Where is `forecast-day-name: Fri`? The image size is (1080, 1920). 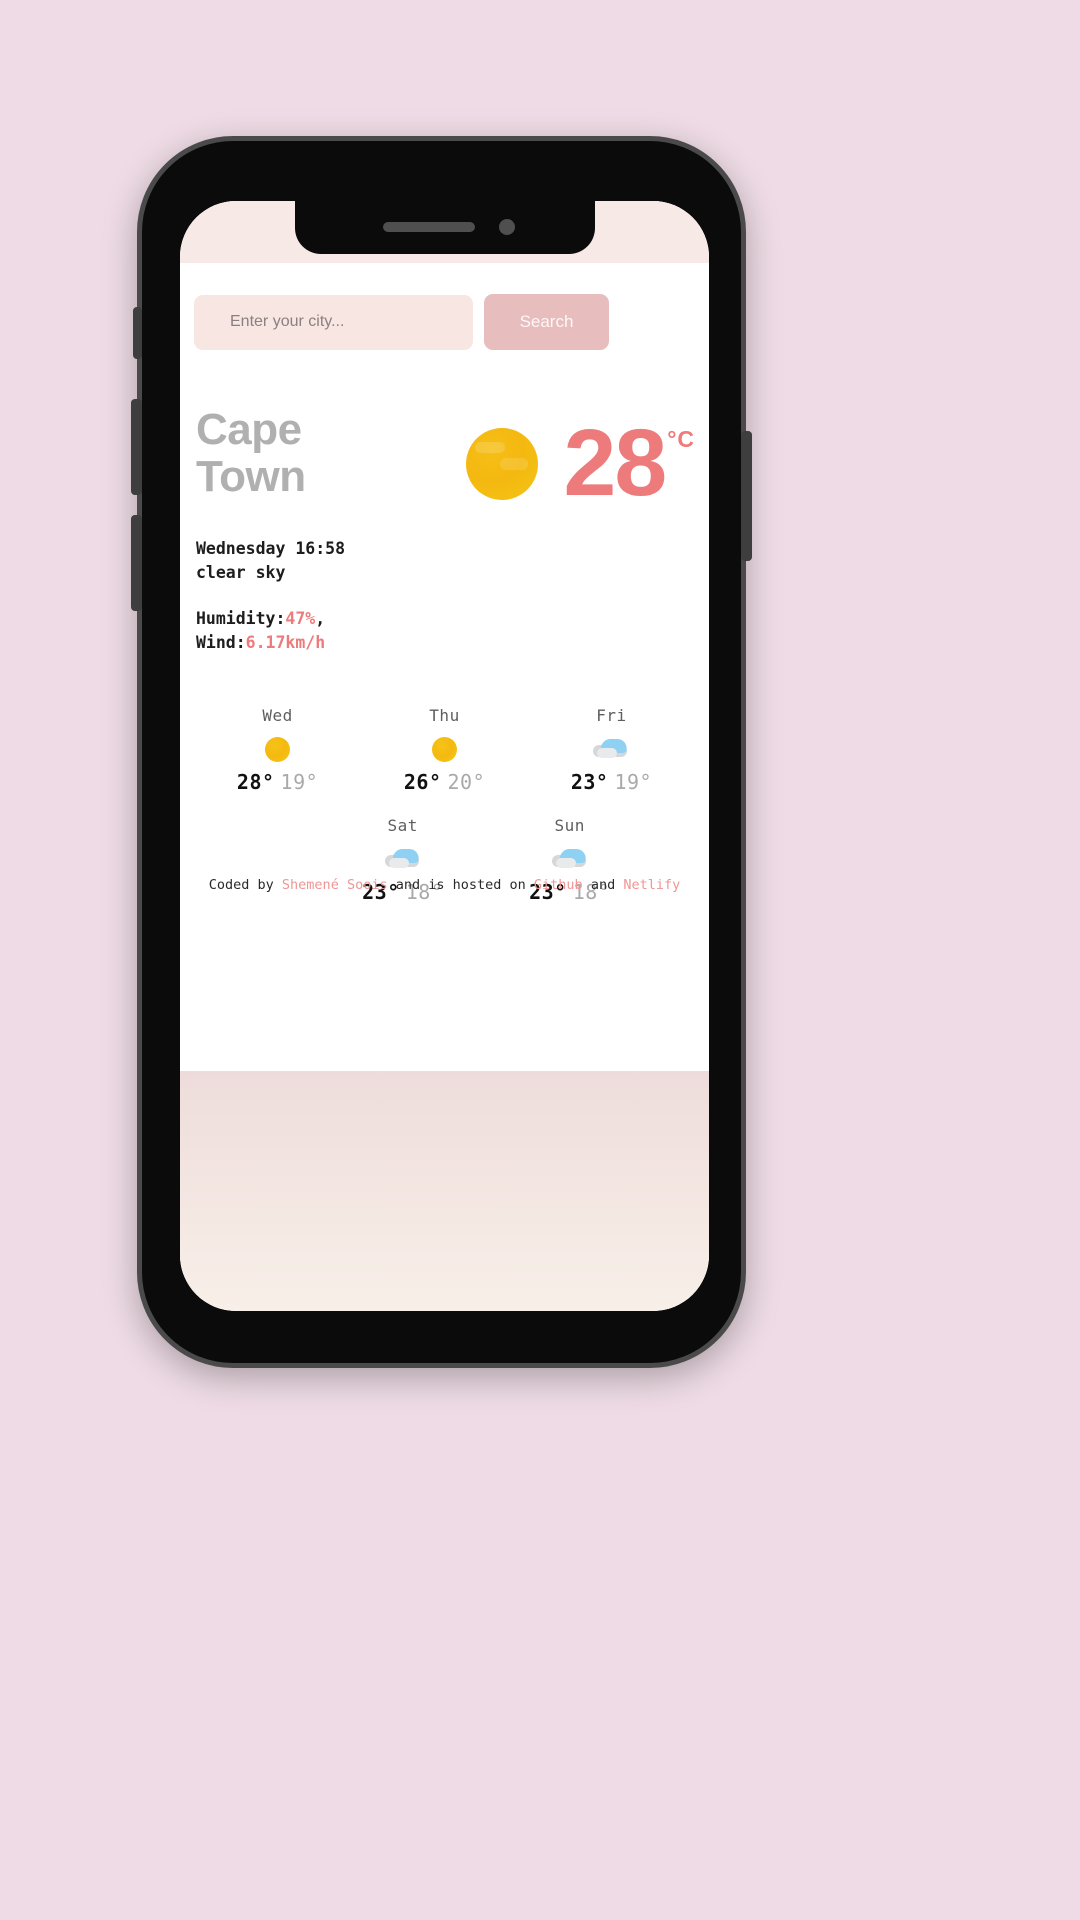
forecast-day-name: Fri is located at coordinates (611, 716).